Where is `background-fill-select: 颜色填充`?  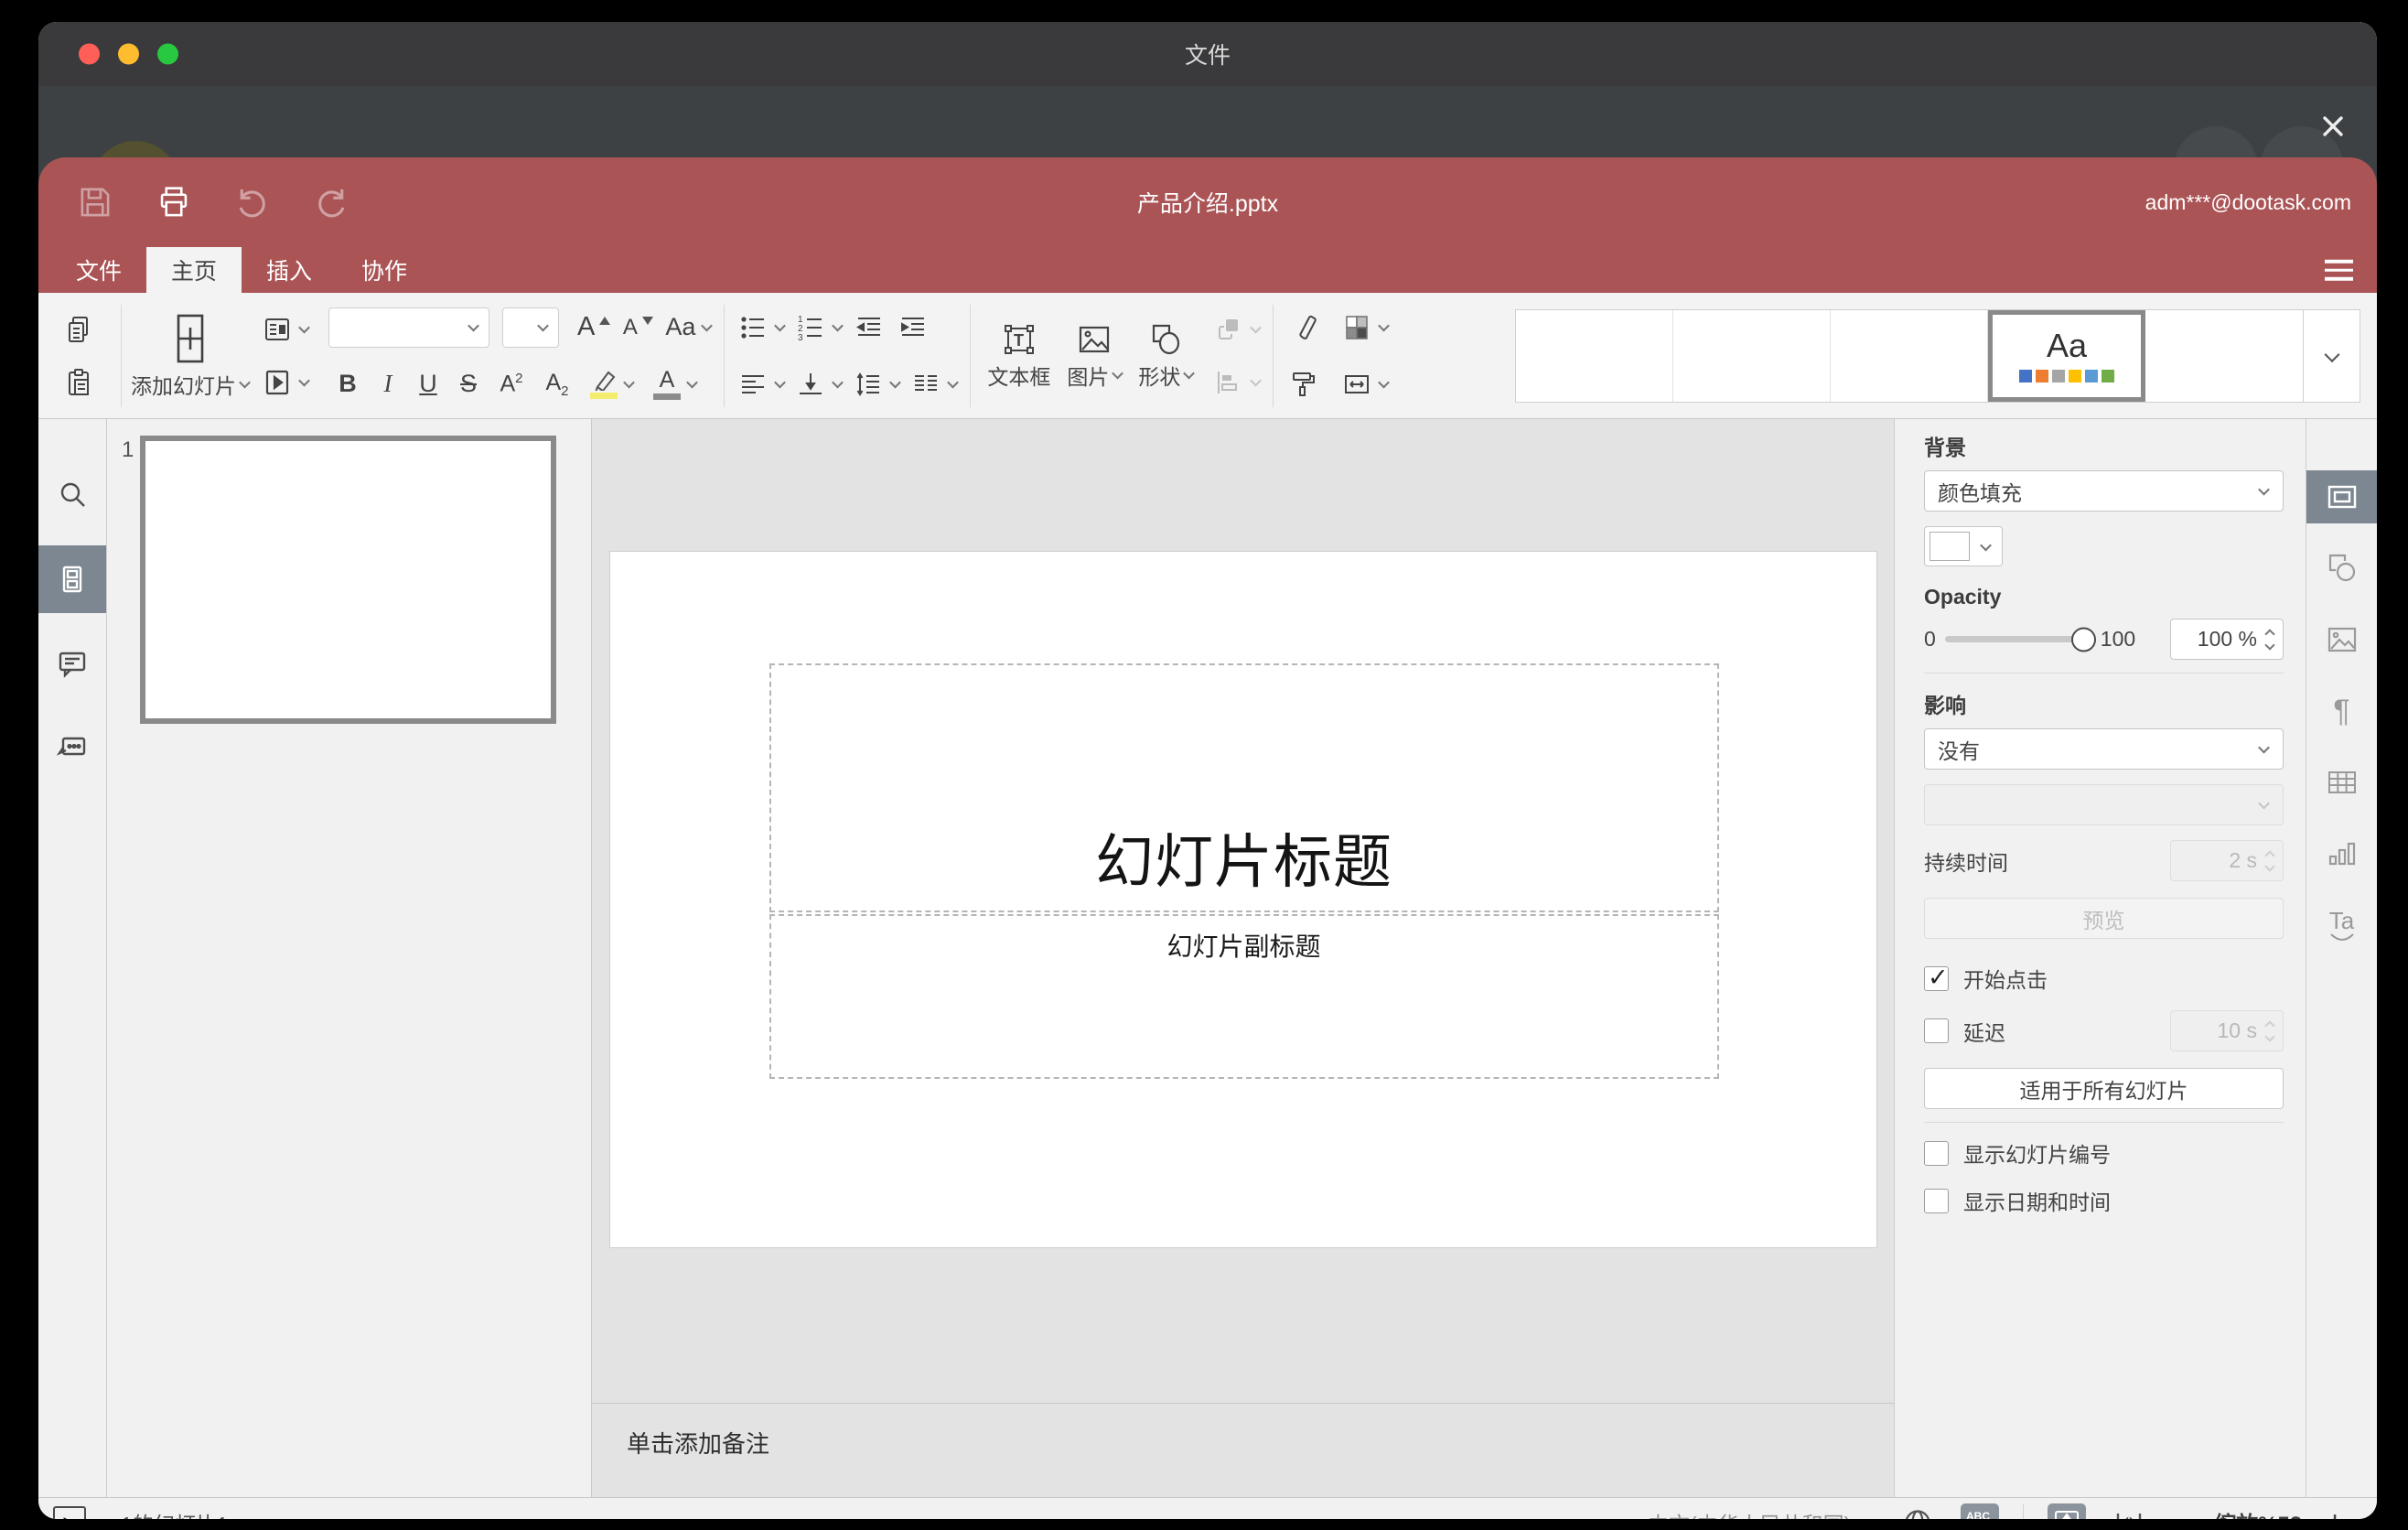
background-fill-select: 颜色填充 is located at coordinates (2104, 491).